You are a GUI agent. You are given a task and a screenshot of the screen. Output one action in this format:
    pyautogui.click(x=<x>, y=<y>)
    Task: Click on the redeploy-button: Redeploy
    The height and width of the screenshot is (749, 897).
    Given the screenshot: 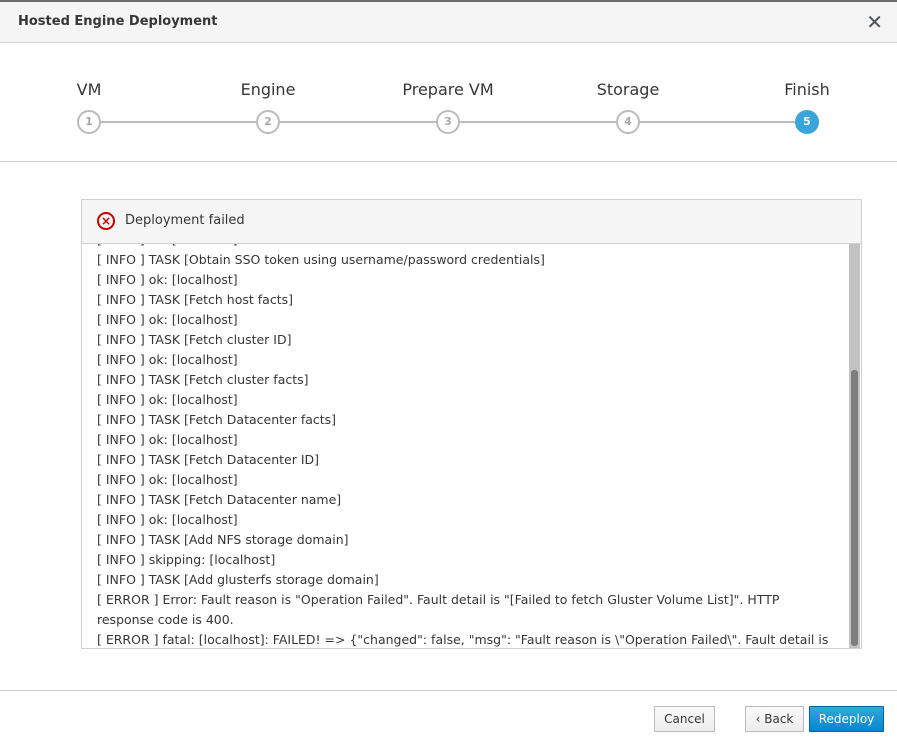 What is the action you would take?
    pyautogui.click(x=846, y=719)
    